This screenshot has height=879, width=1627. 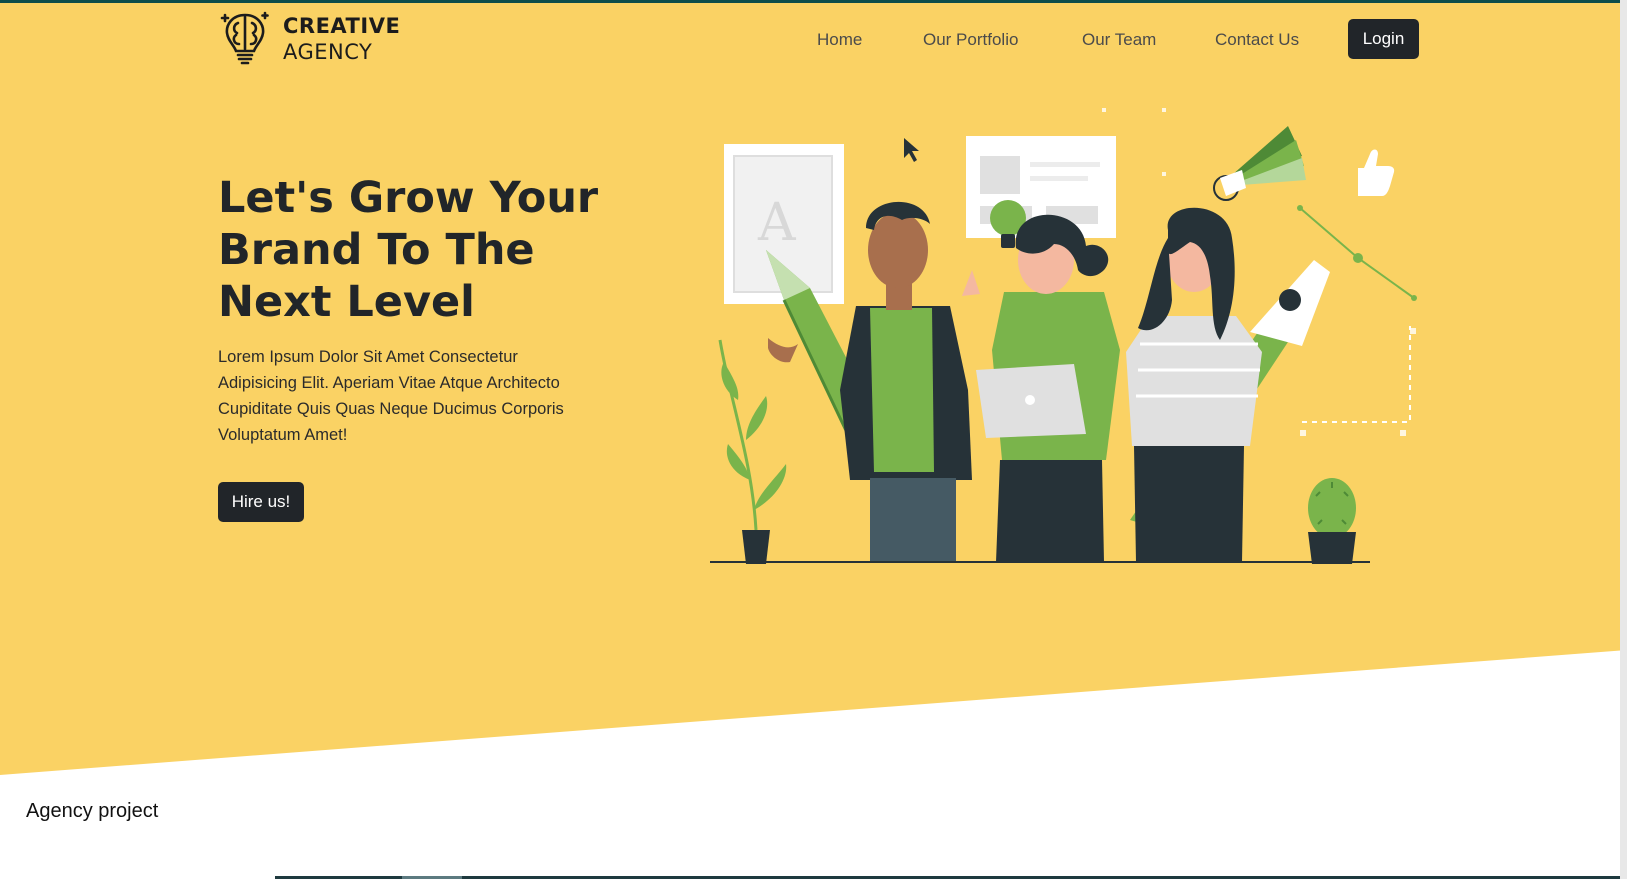 What do you see at coordinates (408, 250) in the screenshot?
I see `hero-title: Let's Grow Your Brand To The Next Level` at bounding box center [408, 250].